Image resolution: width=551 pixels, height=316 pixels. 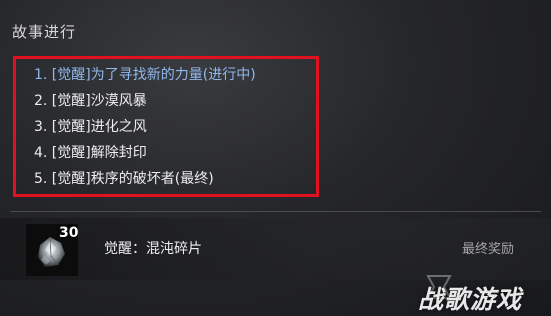 I want to click on quest-item-2: 2. [觉醒]沙漠风暴, so click(x=145, y=103).